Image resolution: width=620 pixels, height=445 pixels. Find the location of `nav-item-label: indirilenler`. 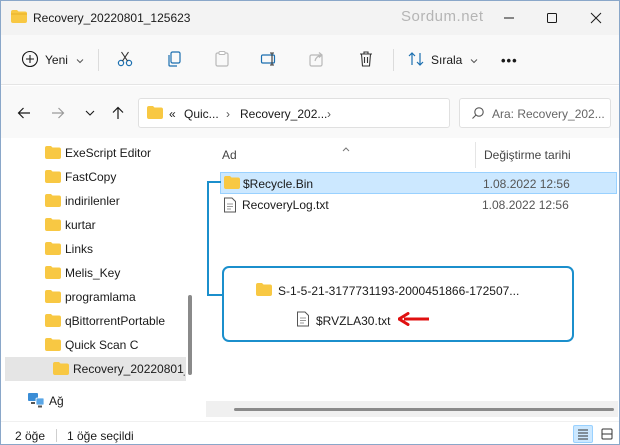

nav-item-label: indirilenler is located at coordinates (92, 201).